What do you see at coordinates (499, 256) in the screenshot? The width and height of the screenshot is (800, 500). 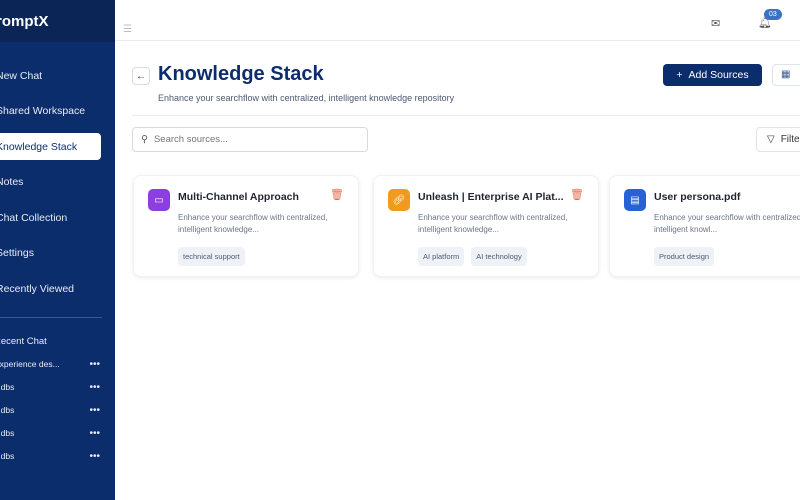 I see `tag: AI technology` at bounding box center [499, 256].